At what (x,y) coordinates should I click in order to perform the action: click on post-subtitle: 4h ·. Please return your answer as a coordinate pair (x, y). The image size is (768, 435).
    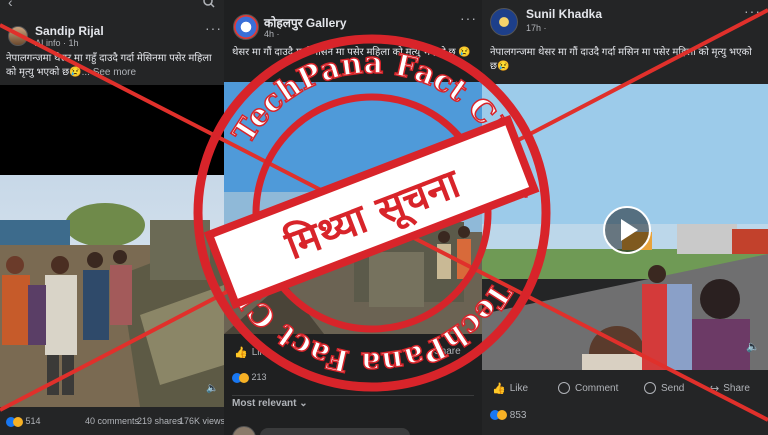
    Looking at the image, I should click on (272, 34).